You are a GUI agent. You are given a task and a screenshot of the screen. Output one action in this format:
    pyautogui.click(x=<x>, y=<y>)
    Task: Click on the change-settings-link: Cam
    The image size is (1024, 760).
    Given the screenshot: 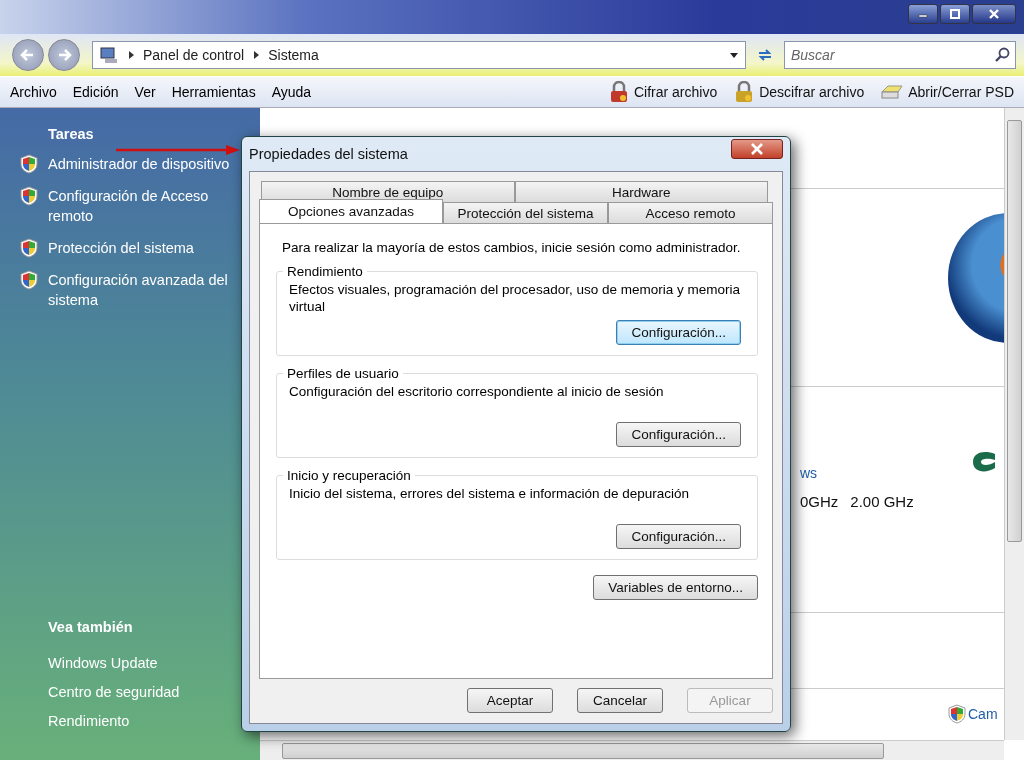 What is the action you would take?
    pyautogui.click(x=983, y=714)
    